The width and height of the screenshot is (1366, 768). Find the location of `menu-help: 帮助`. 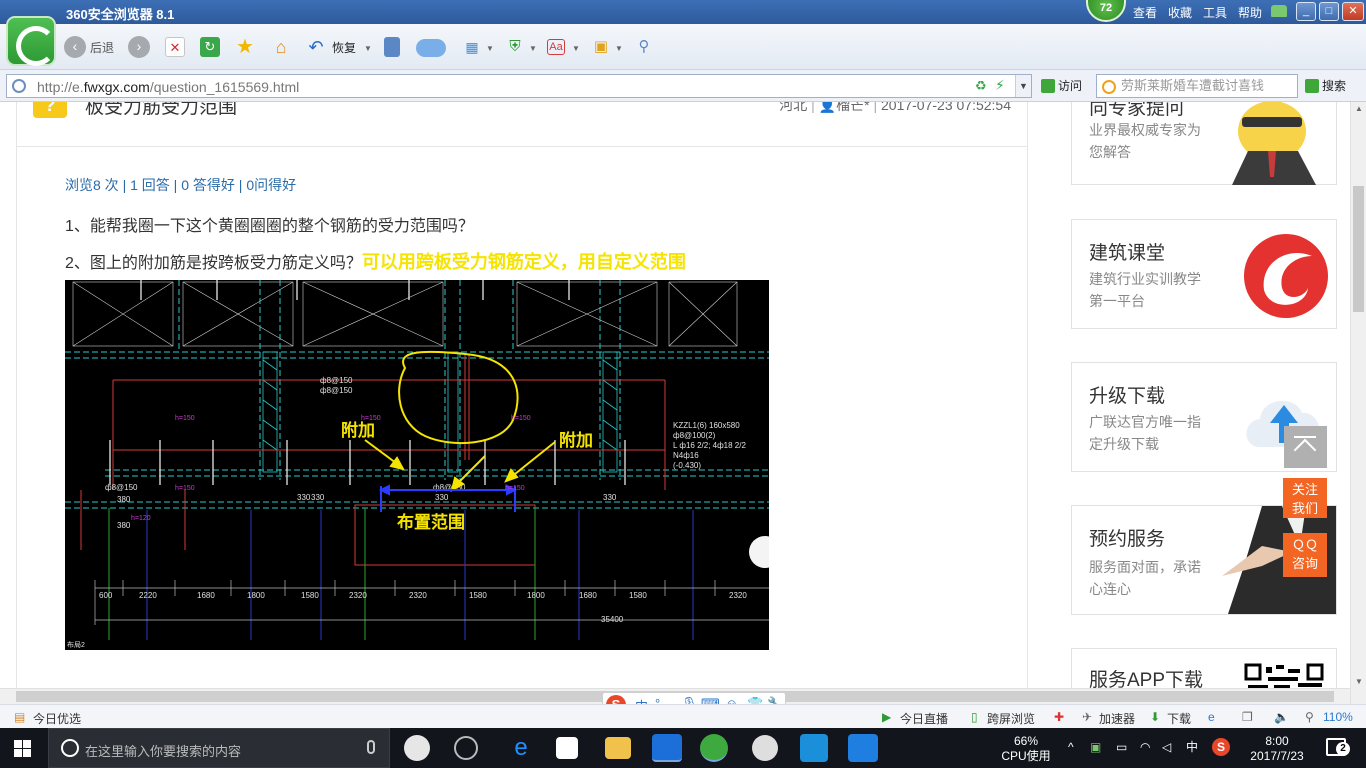

menu-help: 帮助 is located at coordinates (1250, 12).